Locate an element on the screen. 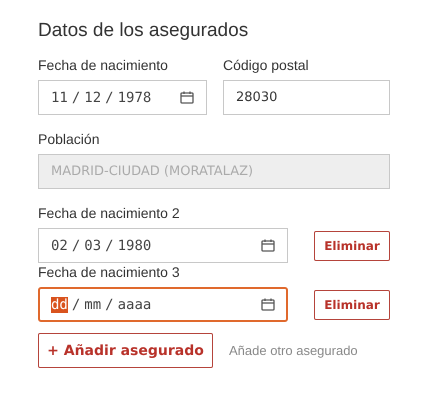 The width and height of the screenshot is (431, 415). field-label: Código postal is located at coordinates (266, 65).